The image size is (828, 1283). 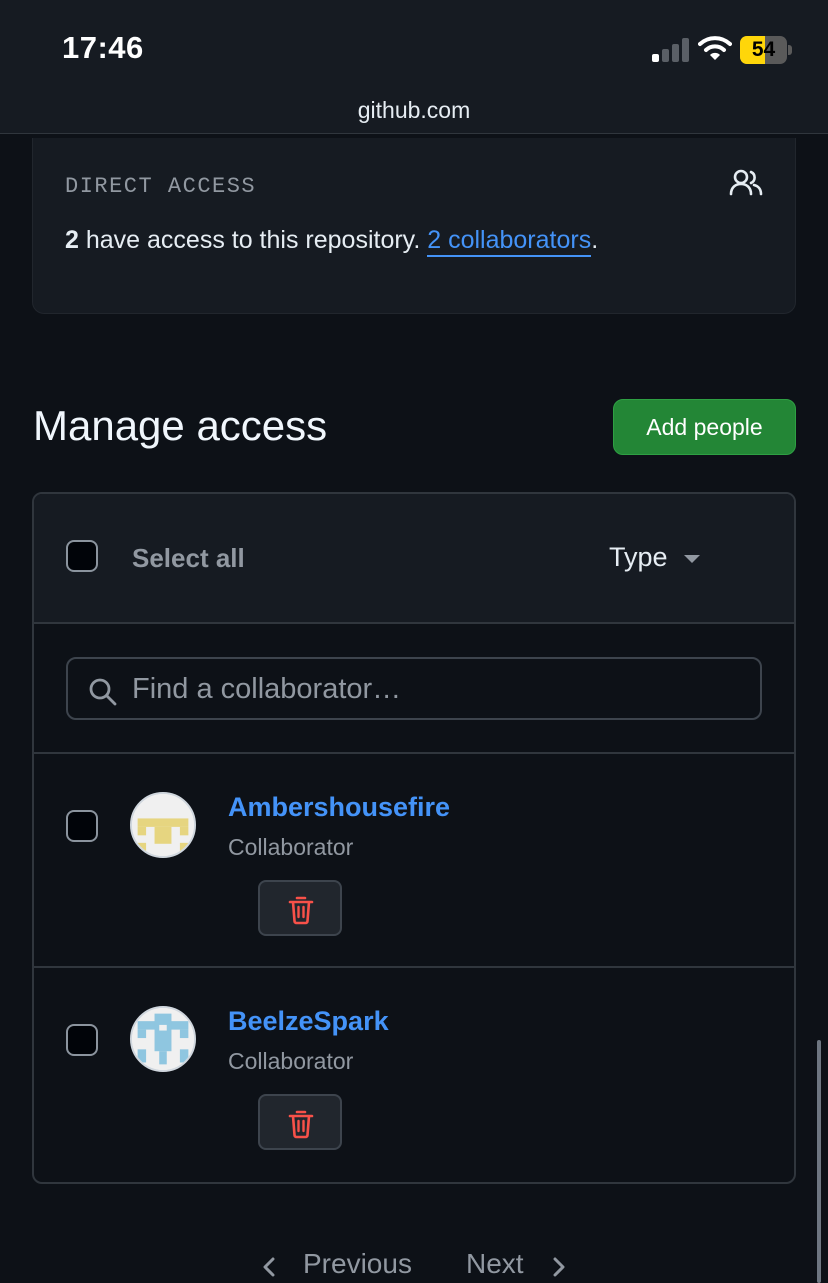 I want to click on battery-level: 54, so click(x=763, y=49).